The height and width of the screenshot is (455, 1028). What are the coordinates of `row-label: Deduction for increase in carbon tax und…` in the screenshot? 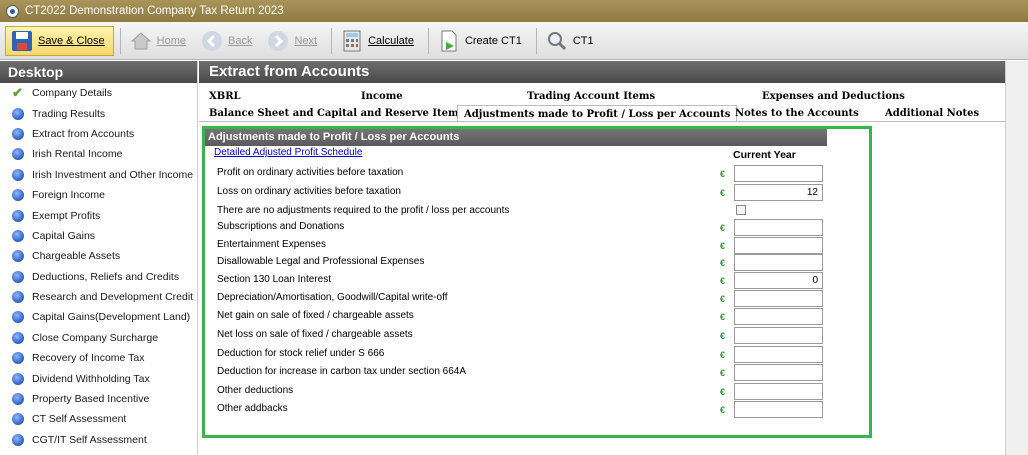 It's located at (342, 371).